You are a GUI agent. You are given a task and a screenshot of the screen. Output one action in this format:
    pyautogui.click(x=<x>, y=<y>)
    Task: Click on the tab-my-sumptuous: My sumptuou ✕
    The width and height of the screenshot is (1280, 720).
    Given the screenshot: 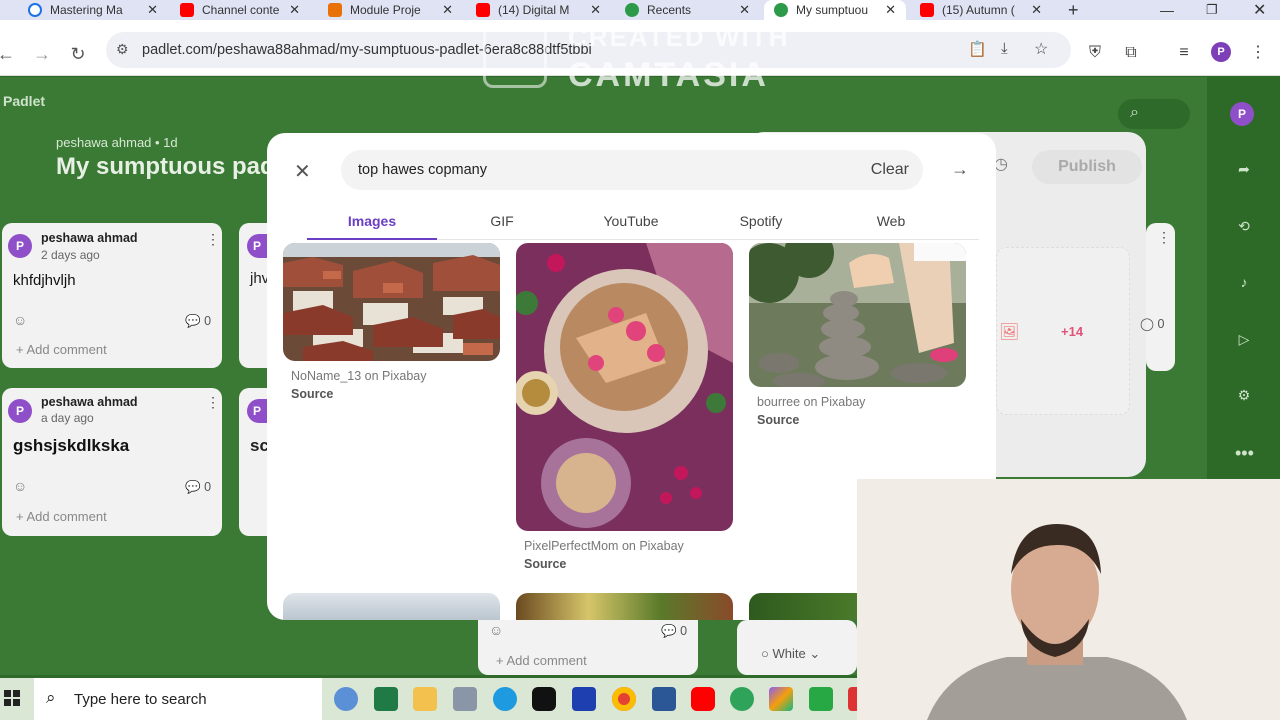 What is the action you would take?
    pyautogui.click(x=835, y=10)
    